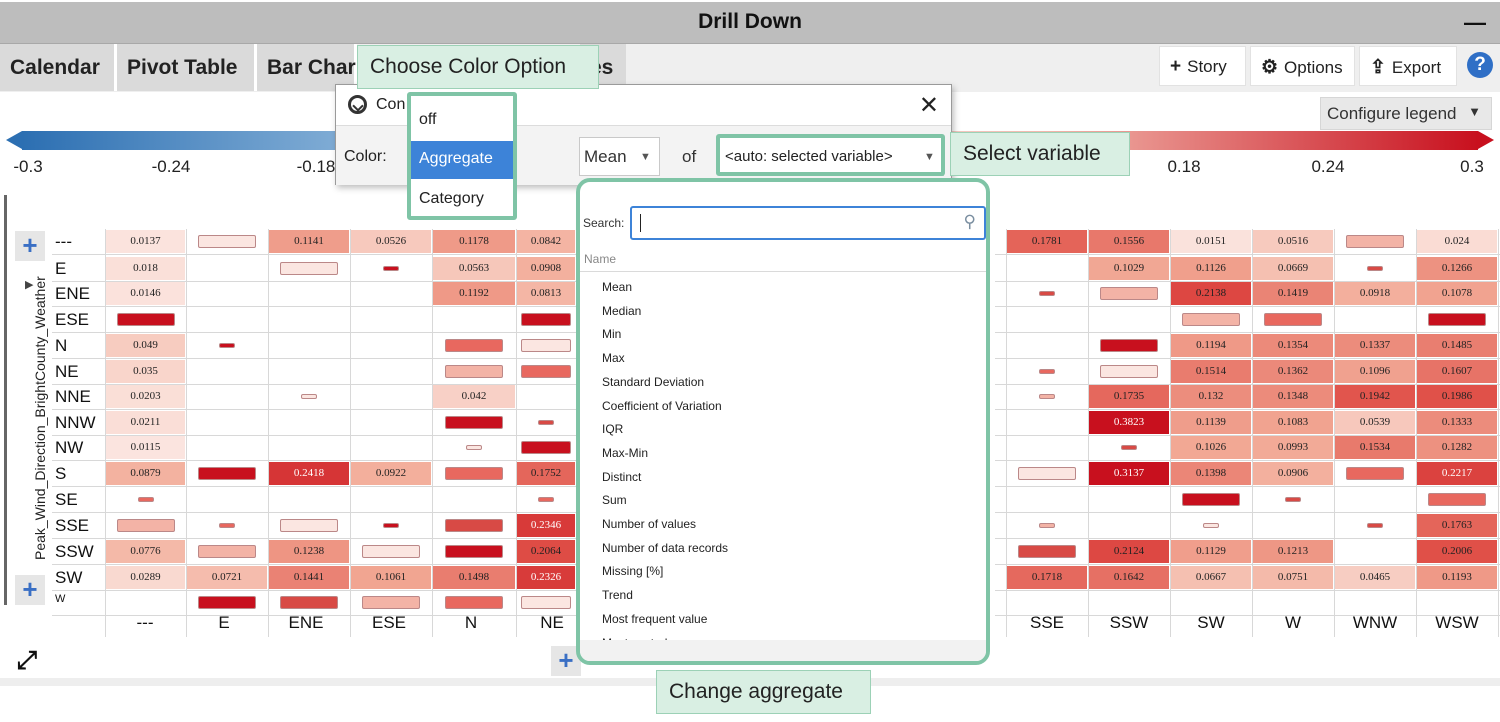 Image resolution: width=1500 pixels, height=722 pixels. Describe the element at coordinates (1457, 577) in the screenshot. I see `heatmap-cell: 0.1193` at that location.